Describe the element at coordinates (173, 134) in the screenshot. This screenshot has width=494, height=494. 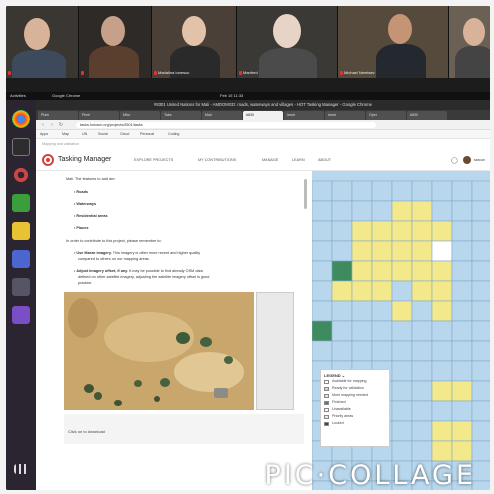
I see `bookmark-item: Coding` at that location.